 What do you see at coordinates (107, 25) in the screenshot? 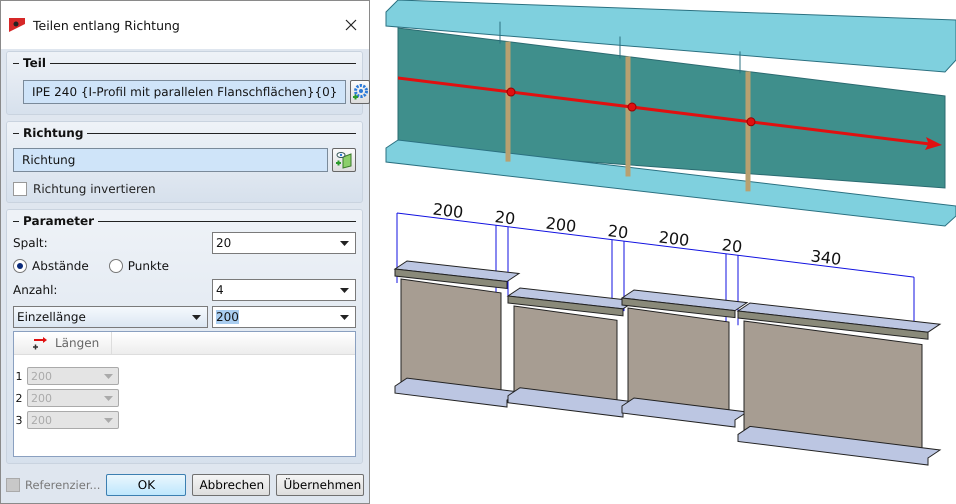
I see `window-title: Teilen entlang Richtung` at bounding box center [107, 25].